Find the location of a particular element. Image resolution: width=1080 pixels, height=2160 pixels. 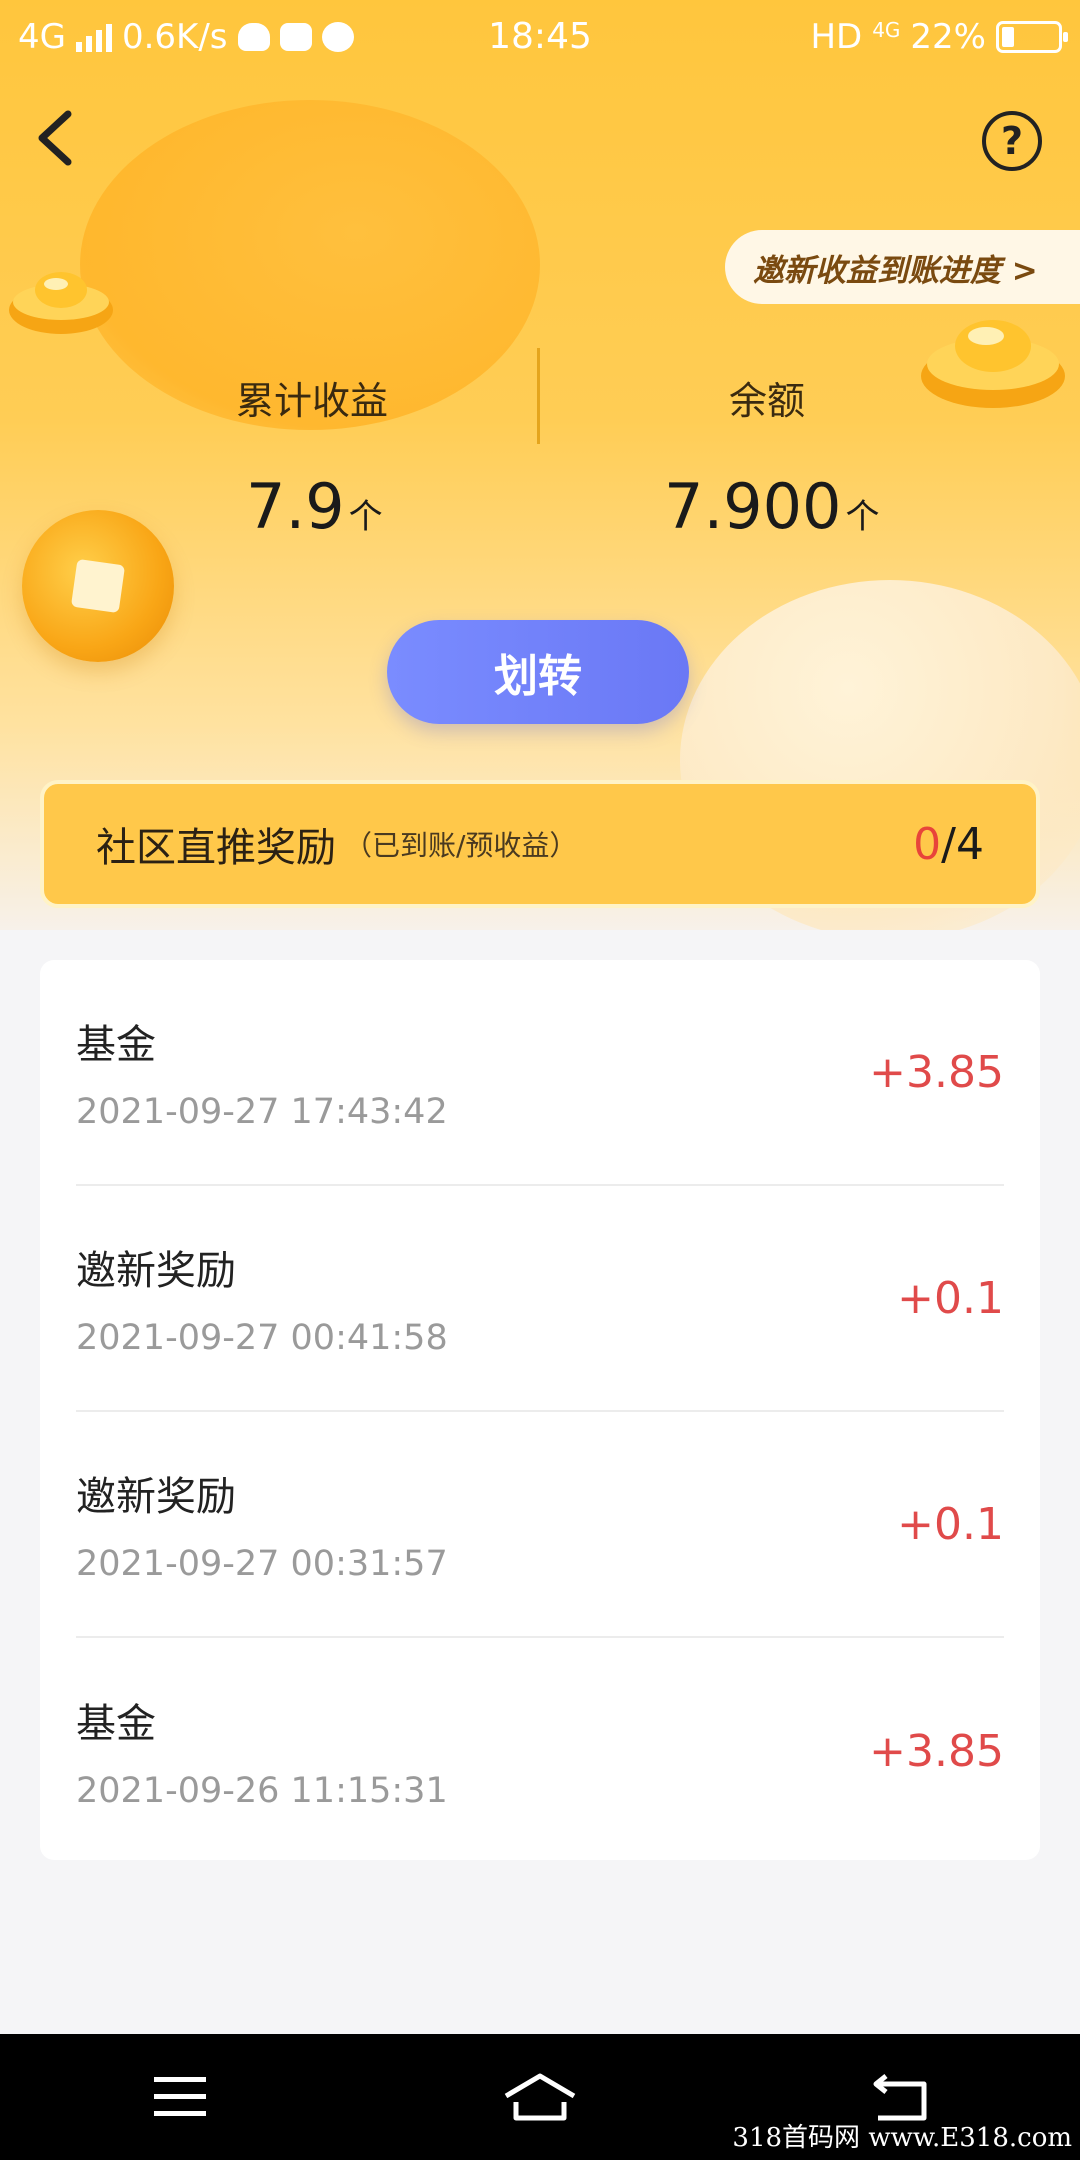

list-item: 基金 2021-09-26 11:15:31 +3.85 is located at coordinates (540, 1751).